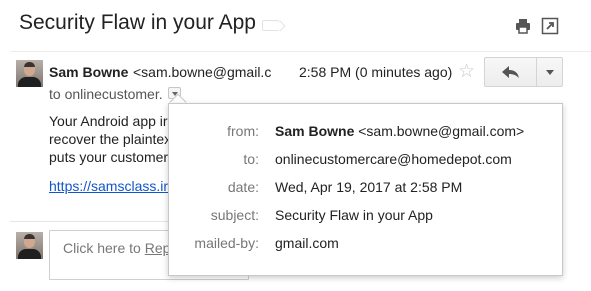 Image resolution: width=591 pixels, height=291 pixels. I want to click on reply-placeholder: Click here to Rep, so click(118, 248).